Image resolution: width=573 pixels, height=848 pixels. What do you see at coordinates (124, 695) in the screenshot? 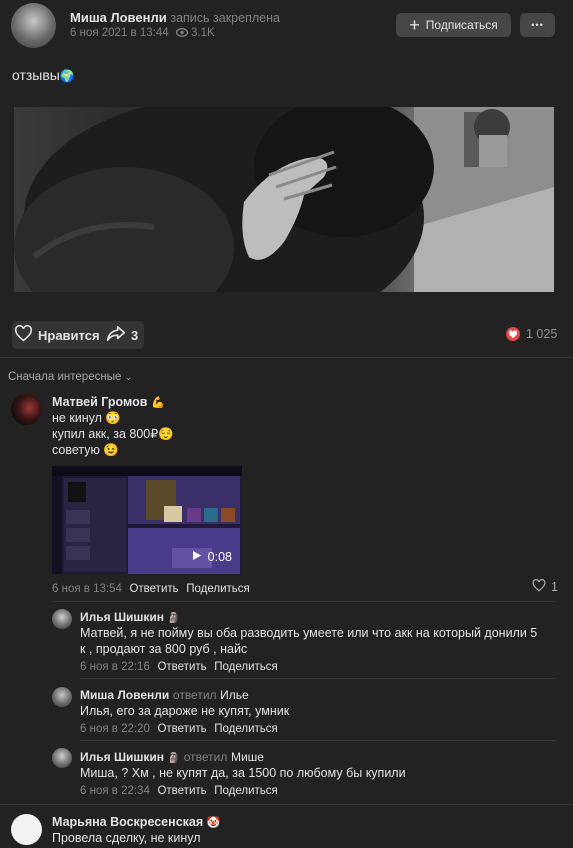
I see `reply-author: Миша Ловенли` at bounding box center [124, 695].